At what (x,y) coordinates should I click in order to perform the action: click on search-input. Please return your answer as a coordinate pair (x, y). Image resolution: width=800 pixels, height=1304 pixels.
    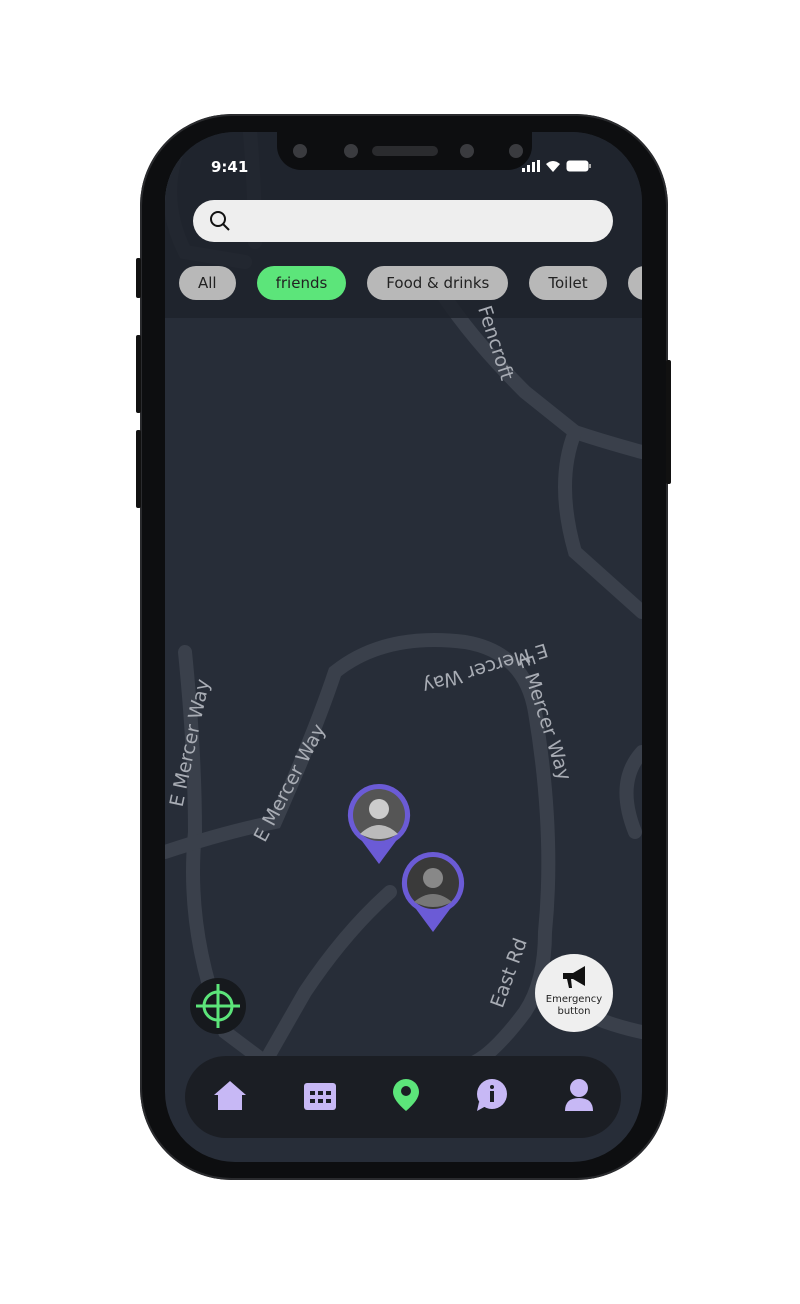
    Looking at the image, I should click on (403, 221).